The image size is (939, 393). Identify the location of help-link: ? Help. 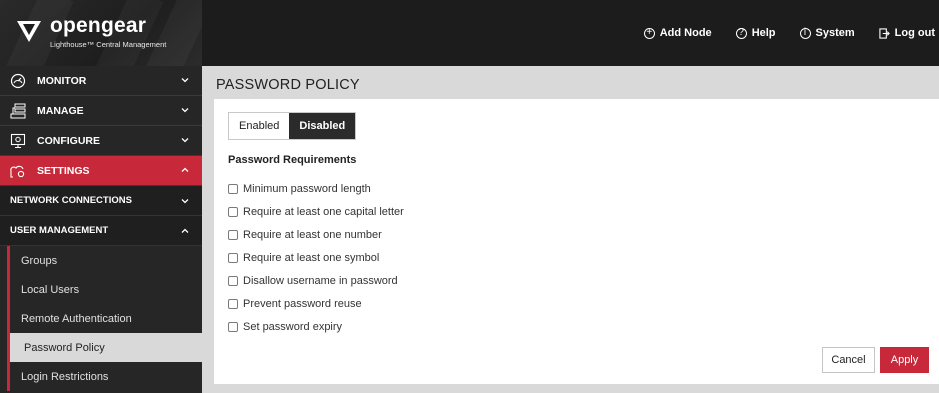
(755, 33).